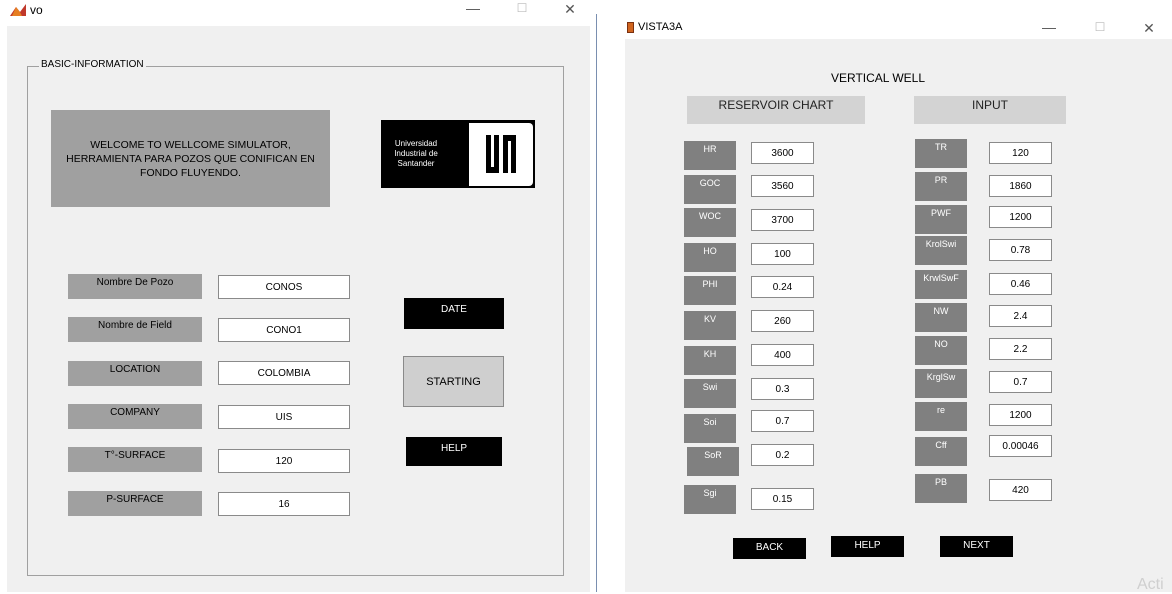 The height and width of the screenshot is (594, 1172). Describe the element at coordinates (1020, 490) in the screenshot. I see `pb-field: 420` at that location.